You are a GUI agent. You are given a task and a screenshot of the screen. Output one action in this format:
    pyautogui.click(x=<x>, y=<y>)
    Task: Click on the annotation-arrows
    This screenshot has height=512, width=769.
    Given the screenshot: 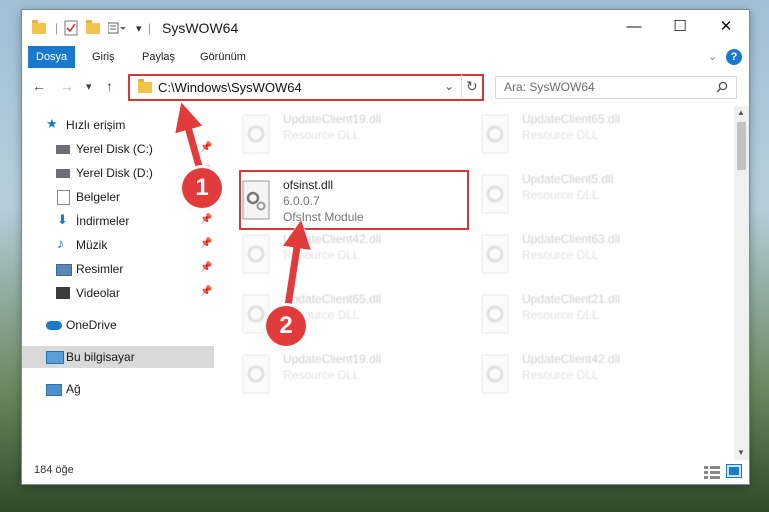 What is the action you would take?
    pyautogui.click(x=243, y=204)
    